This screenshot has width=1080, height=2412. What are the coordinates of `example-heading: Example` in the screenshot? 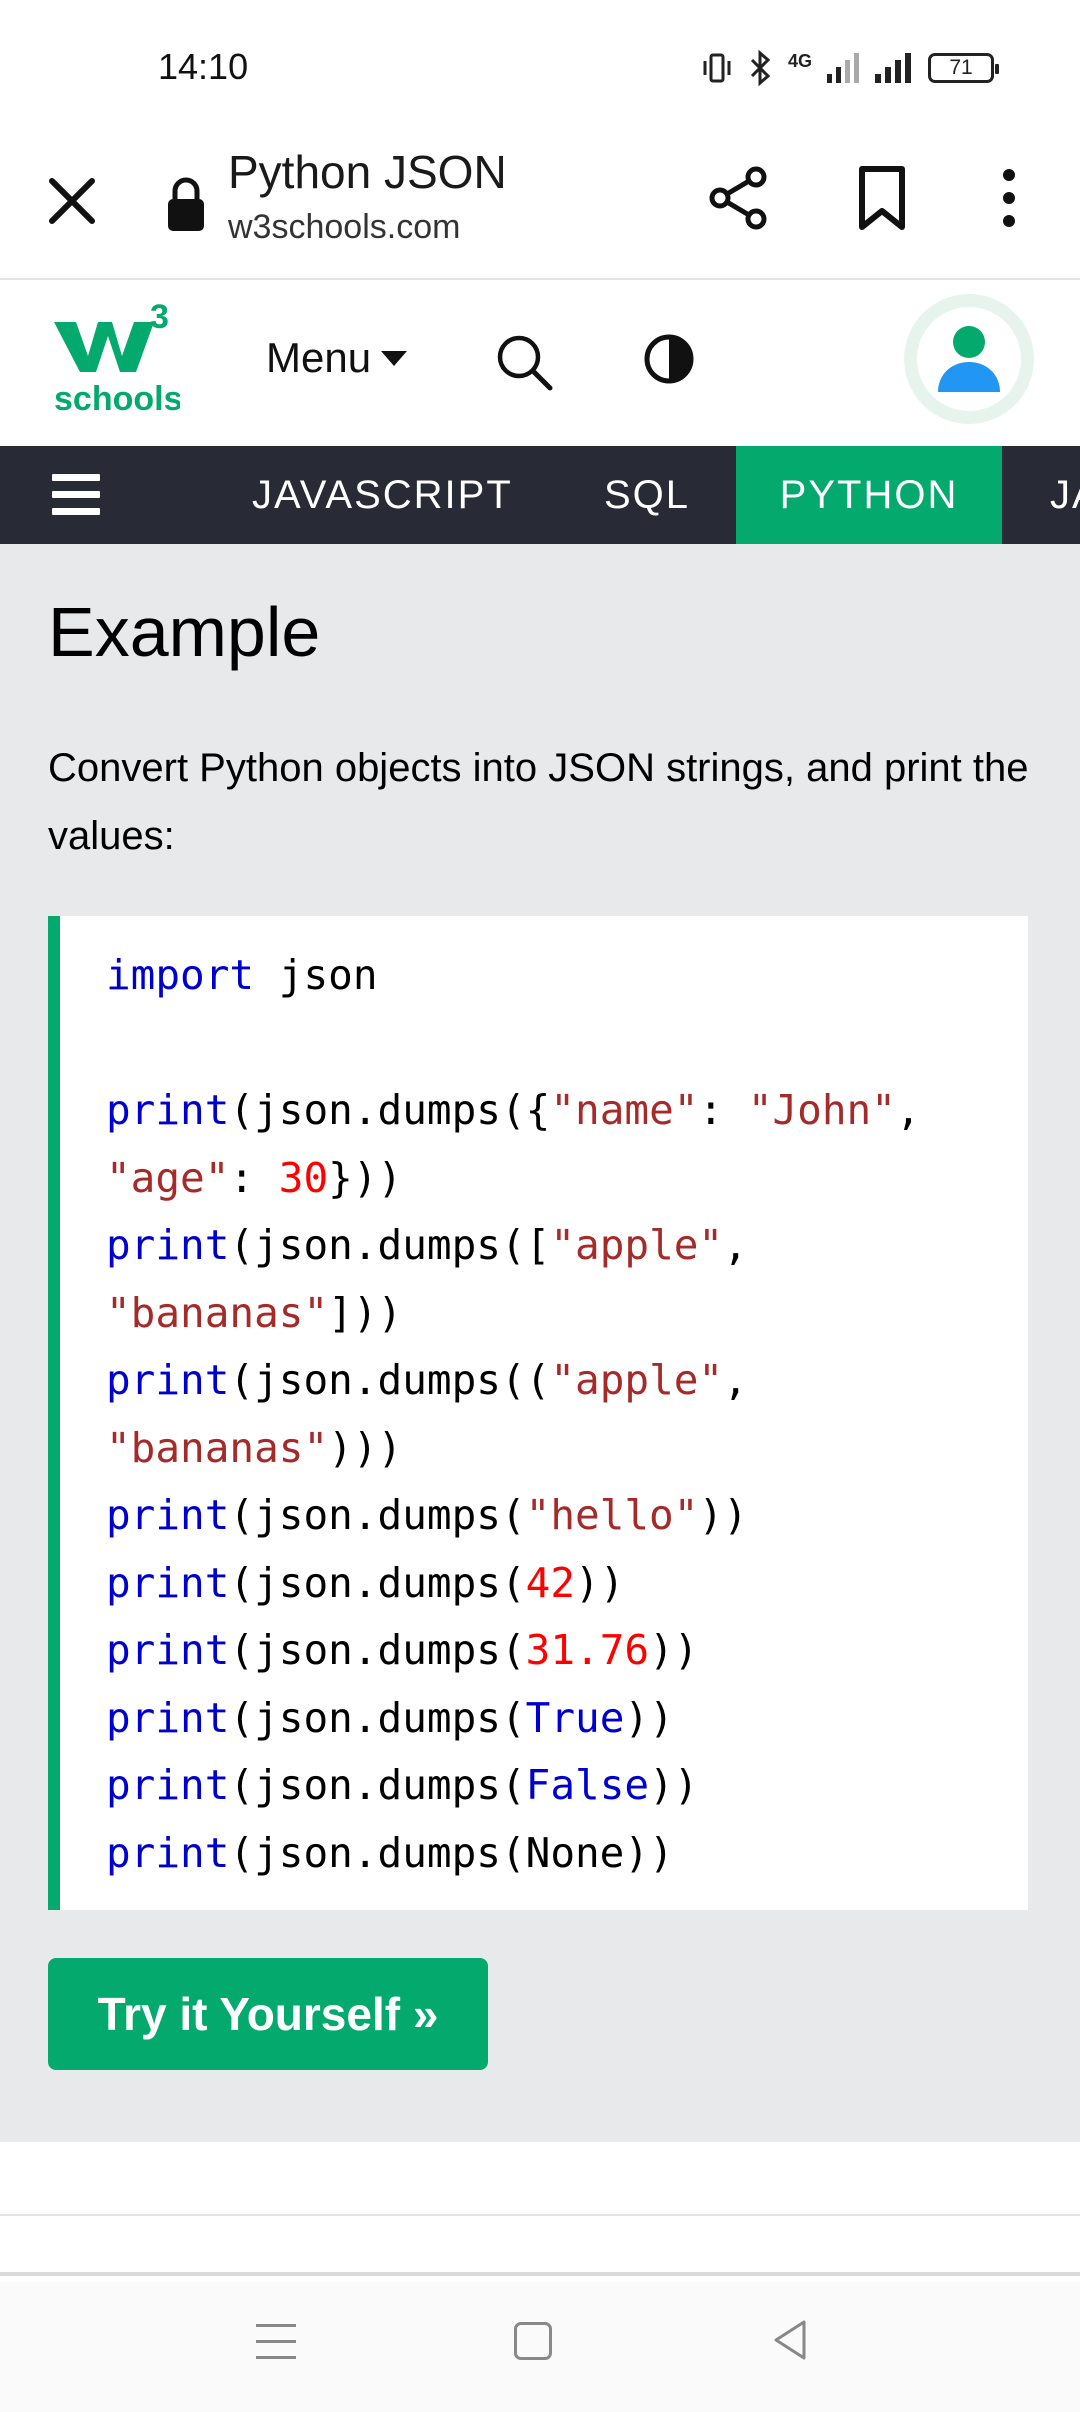 It's located at (184, 632).